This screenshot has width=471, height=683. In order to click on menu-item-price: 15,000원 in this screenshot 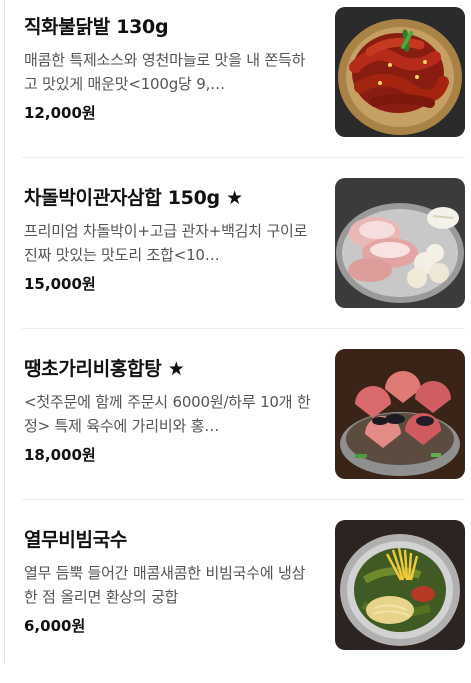, I will do `click(60, 284)`.